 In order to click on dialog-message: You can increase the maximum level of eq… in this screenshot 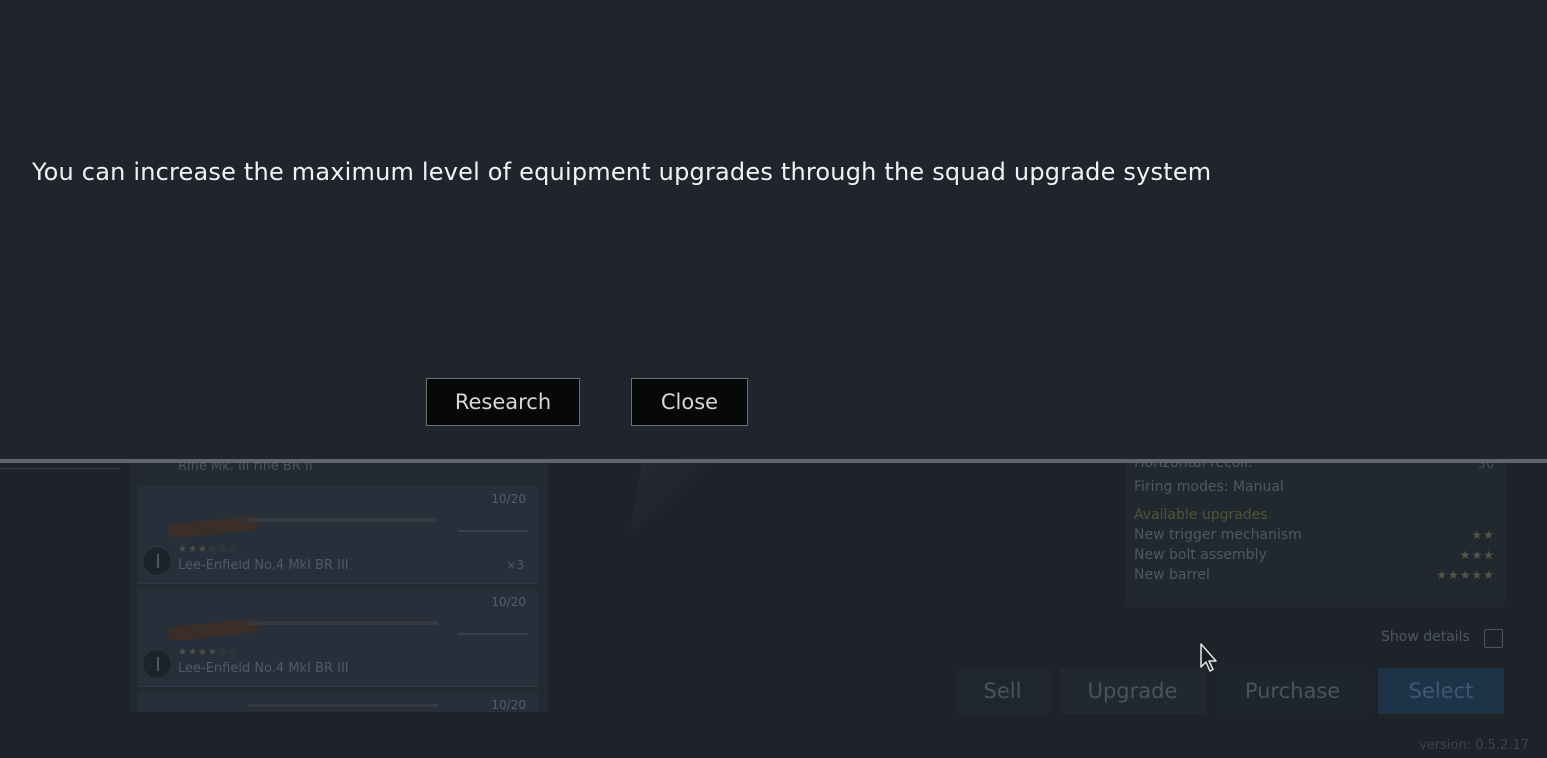, I will do `click(622, 172)`.